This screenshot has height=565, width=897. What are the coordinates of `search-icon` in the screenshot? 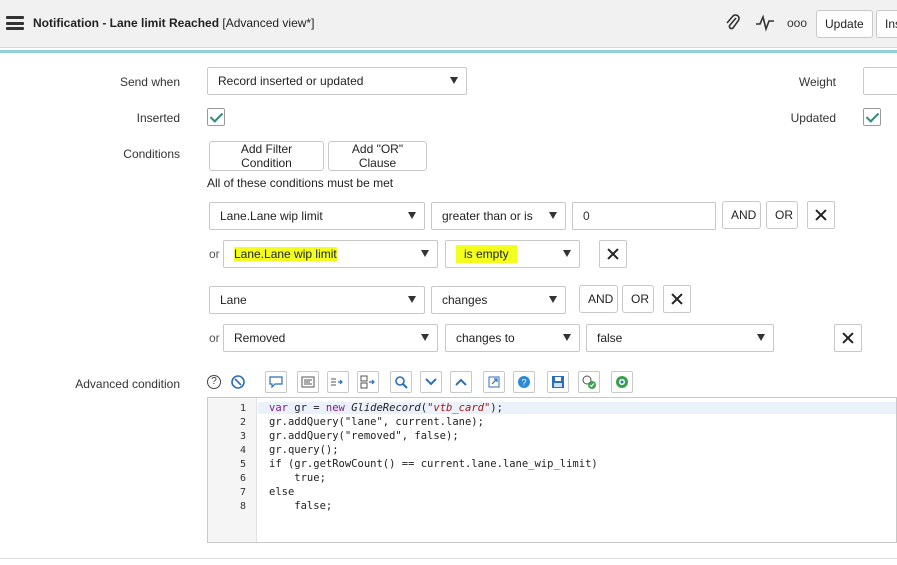 It's located at (401, 382).